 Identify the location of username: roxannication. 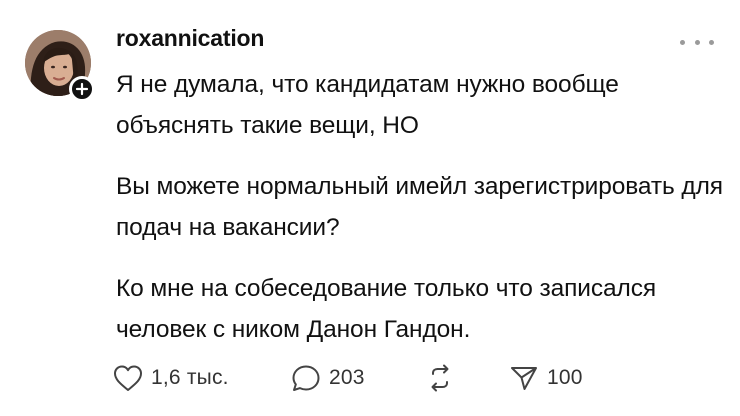
(190, 38).